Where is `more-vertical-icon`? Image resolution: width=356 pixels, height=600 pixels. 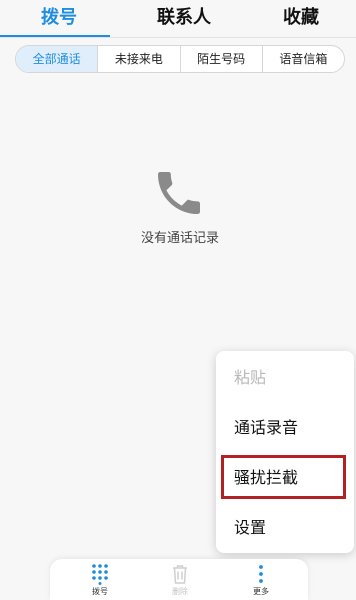
more-vertical-icon is located at coordinates (261, 574).